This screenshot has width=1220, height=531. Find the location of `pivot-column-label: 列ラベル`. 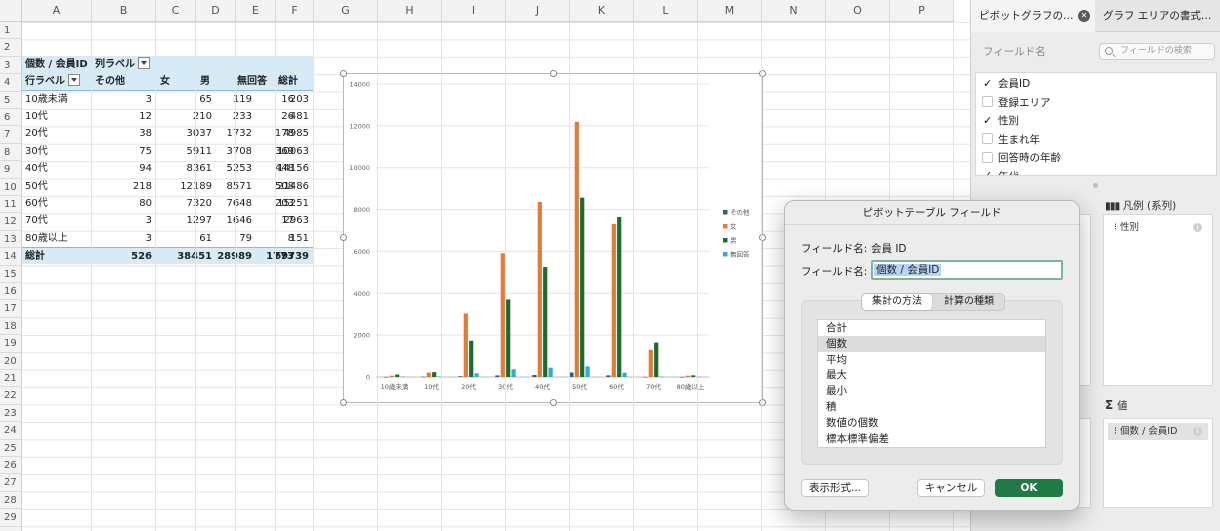

pivot-column-label: 列ラベル is located at coordinates (127, 64).